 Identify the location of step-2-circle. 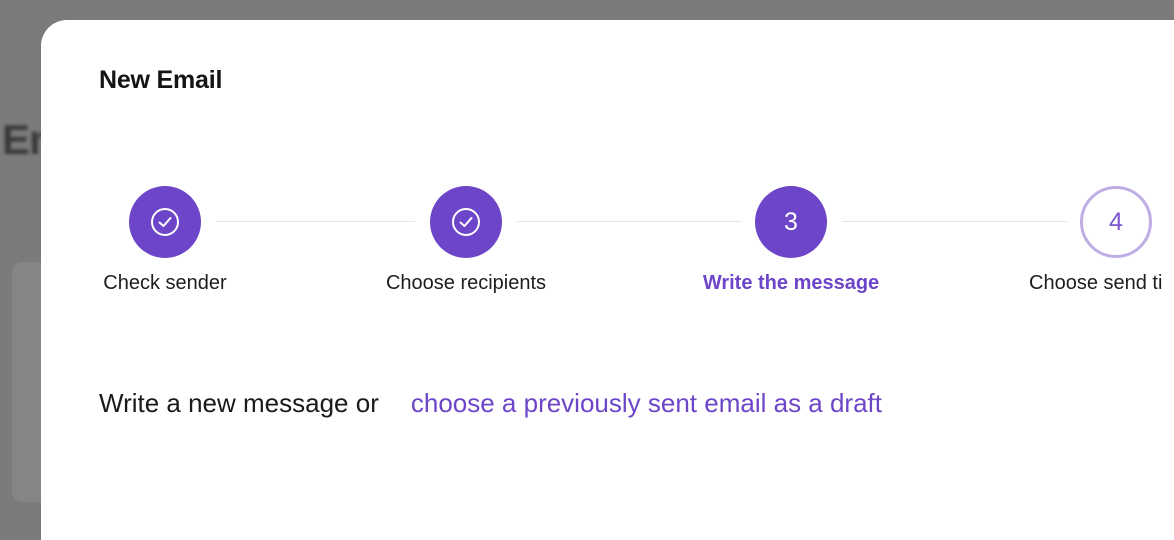
(466, 222).